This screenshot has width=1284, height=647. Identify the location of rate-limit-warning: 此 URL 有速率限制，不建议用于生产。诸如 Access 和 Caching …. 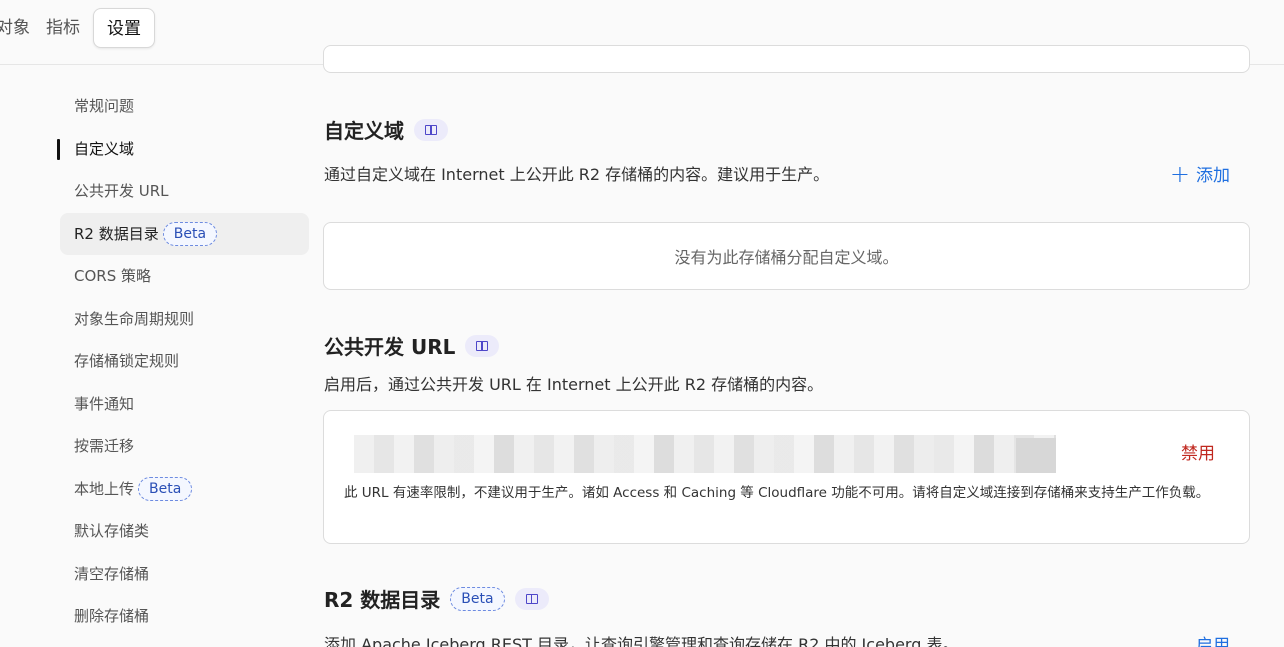
(777, 493).